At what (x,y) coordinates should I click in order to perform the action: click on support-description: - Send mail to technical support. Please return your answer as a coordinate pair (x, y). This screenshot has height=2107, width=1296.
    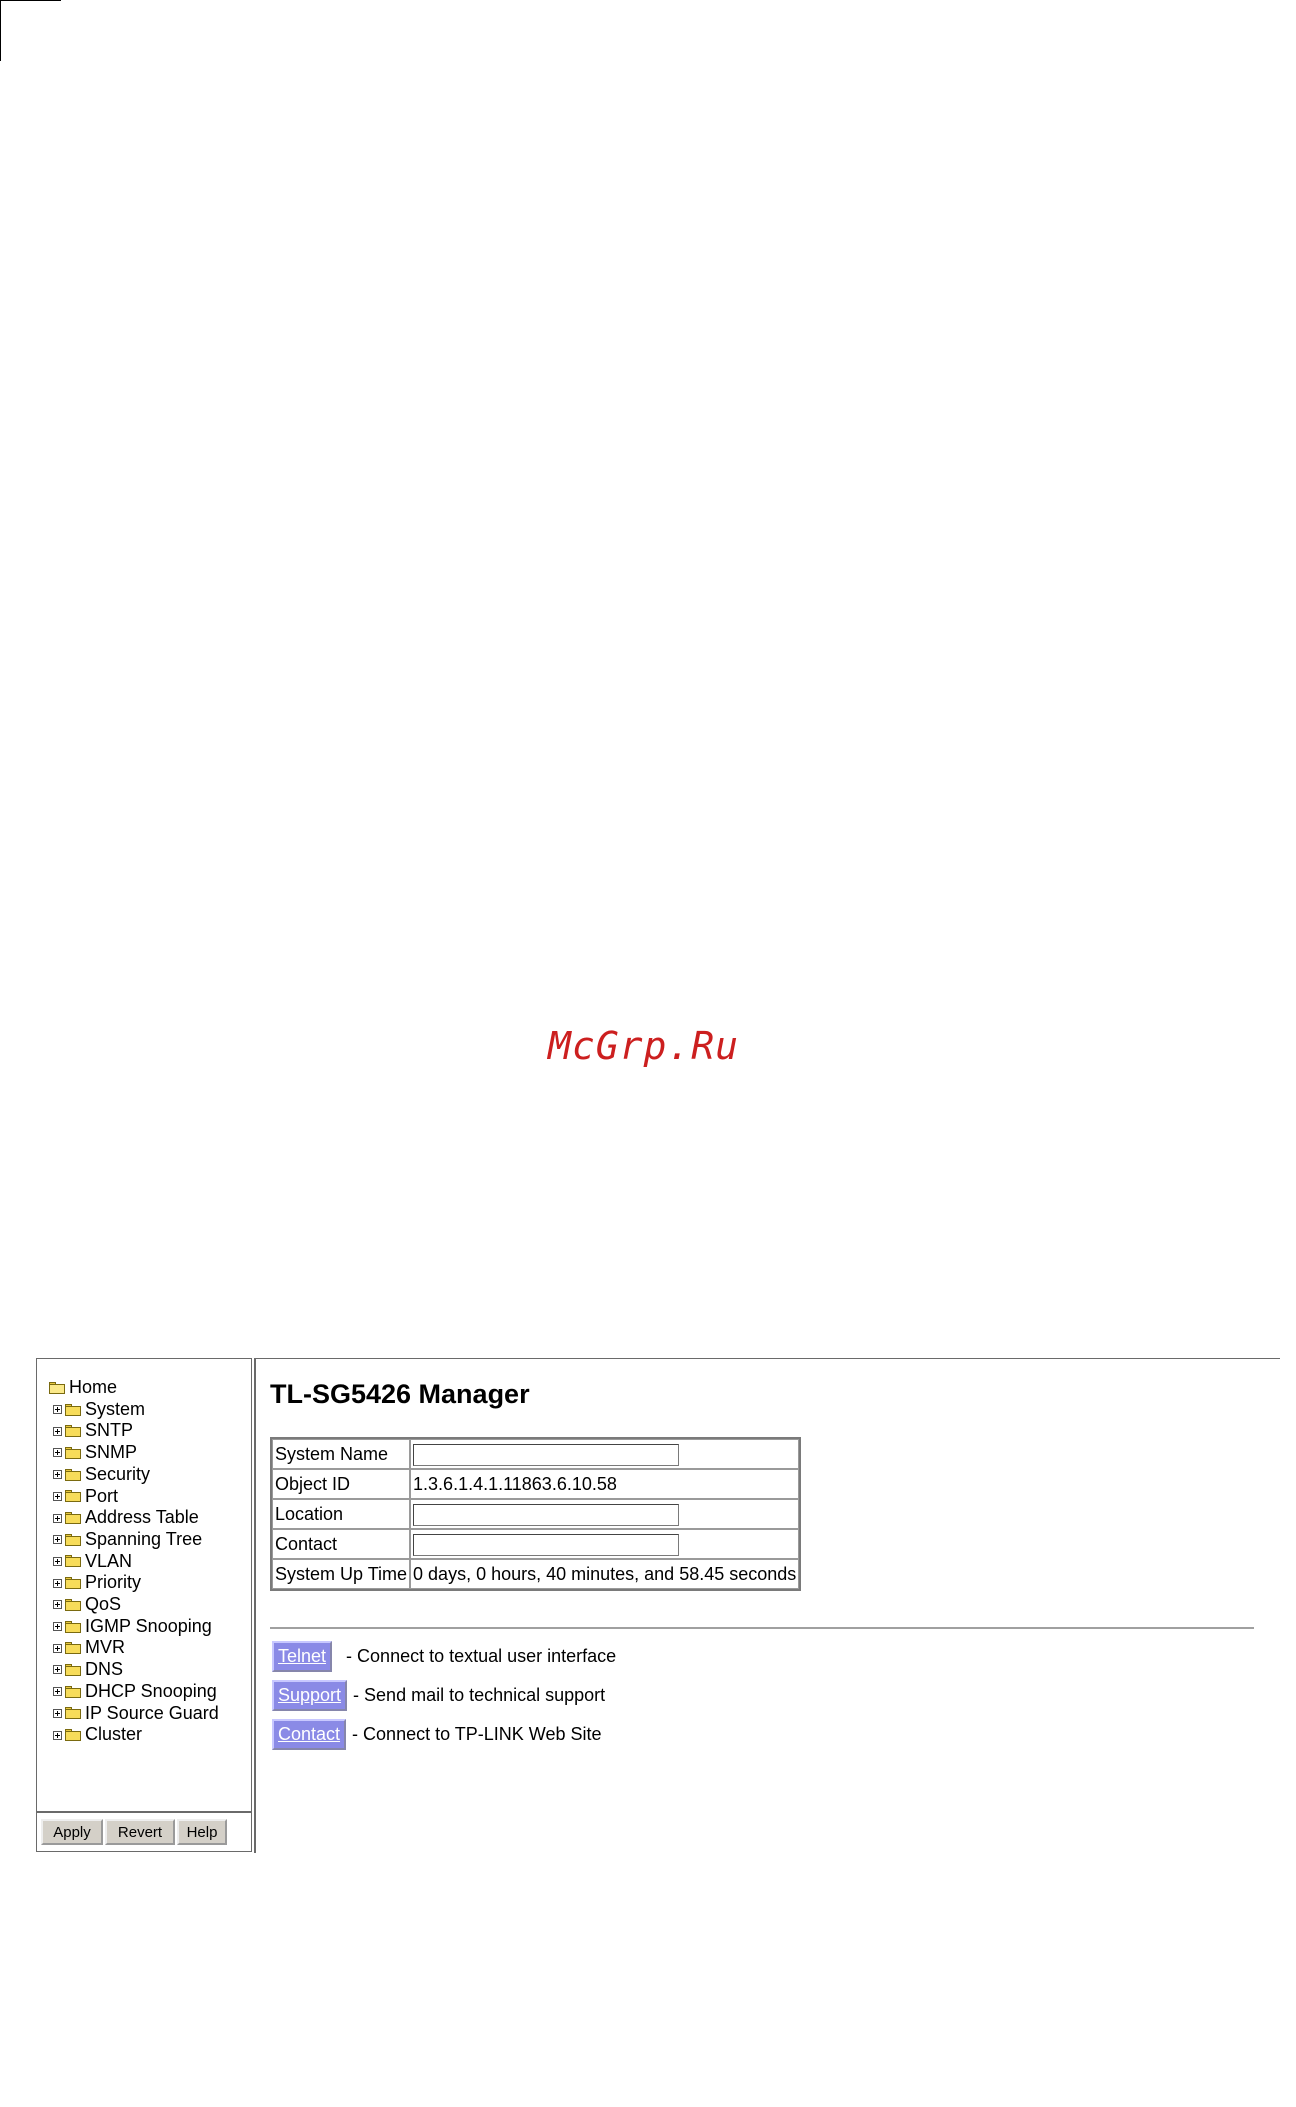
    Looking at the image, I should click on (479, 1695).